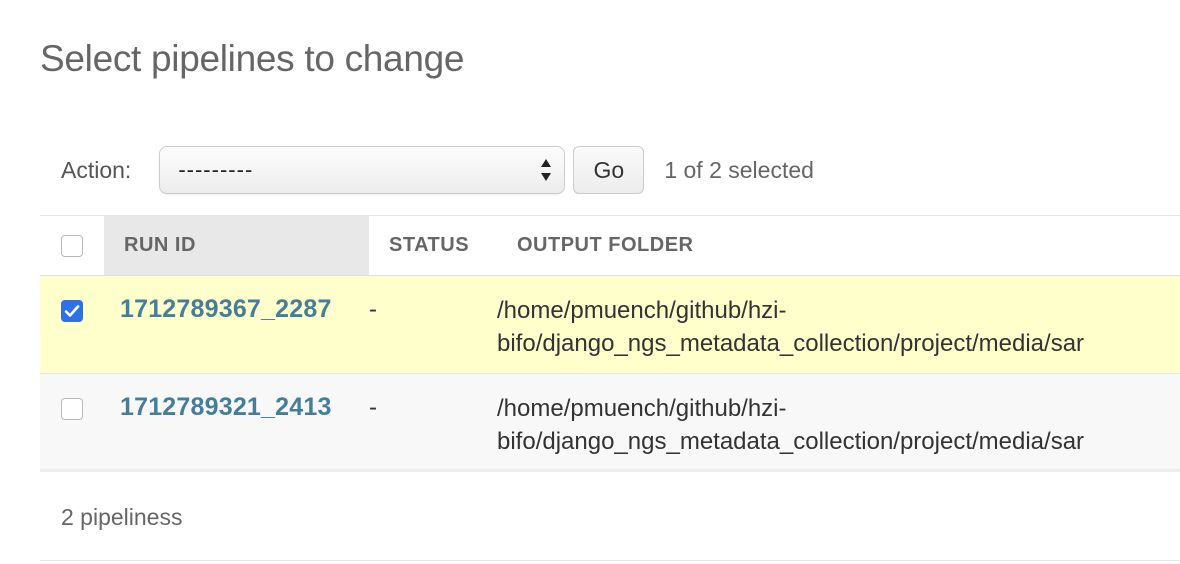  Describe the element at coordinates (236, 398) in the screenshot. I see `run-id-link: 1712789321_2413` at that location.